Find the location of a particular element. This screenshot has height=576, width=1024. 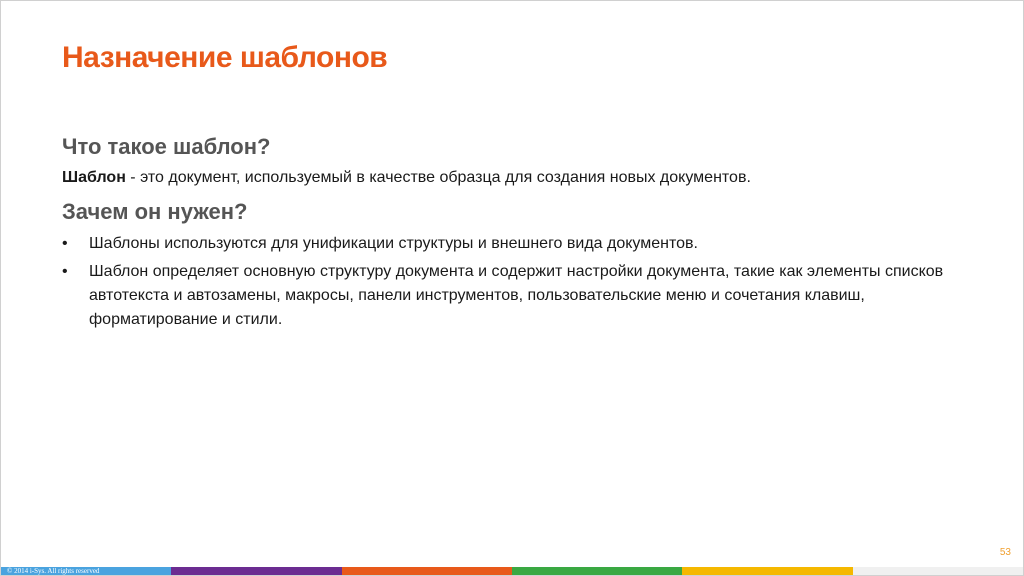

footer-color-bar is located at coordinates (512, 571).